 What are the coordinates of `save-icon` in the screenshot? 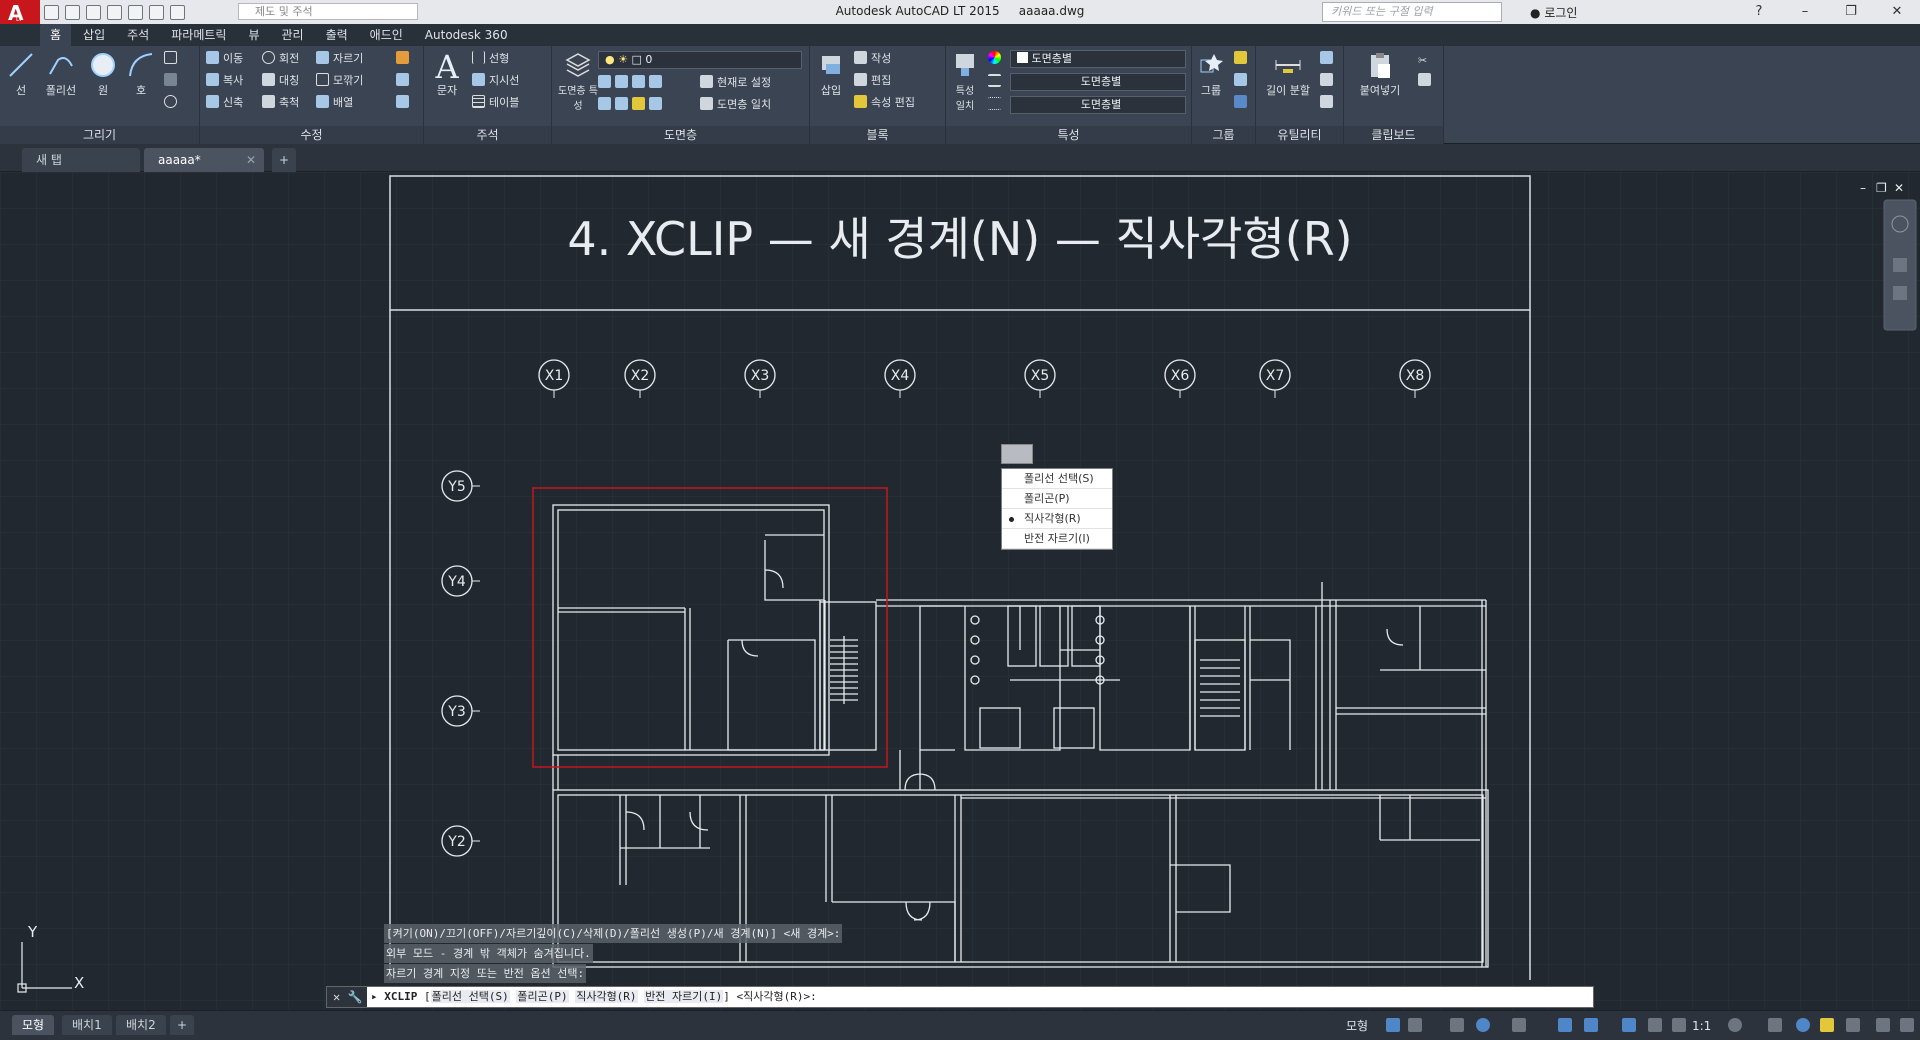 It's located at (93, 12).